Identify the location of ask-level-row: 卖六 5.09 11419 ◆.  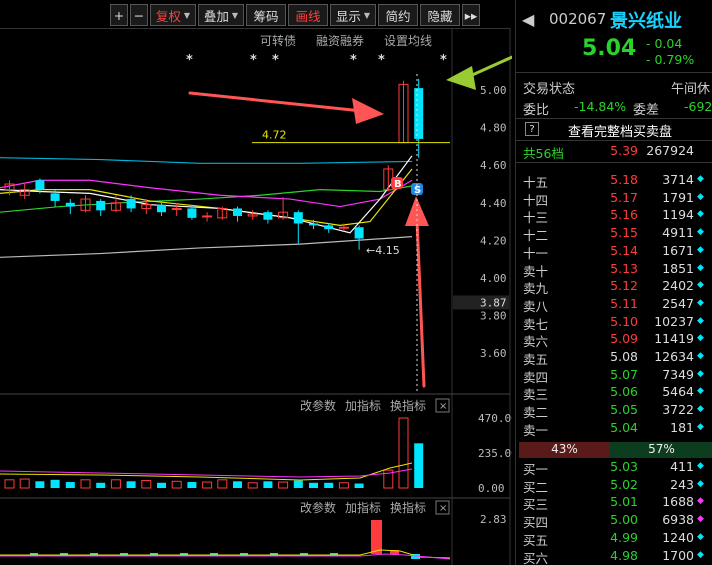
(614, 340).